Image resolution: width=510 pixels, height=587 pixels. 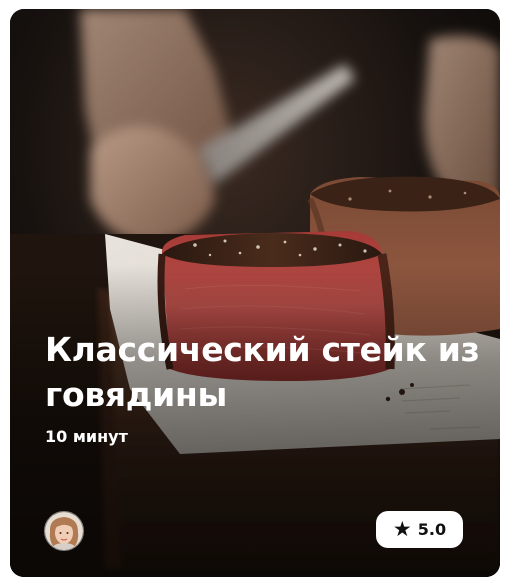 I want to click on star-icon: ★, so click(x=402, y=529).